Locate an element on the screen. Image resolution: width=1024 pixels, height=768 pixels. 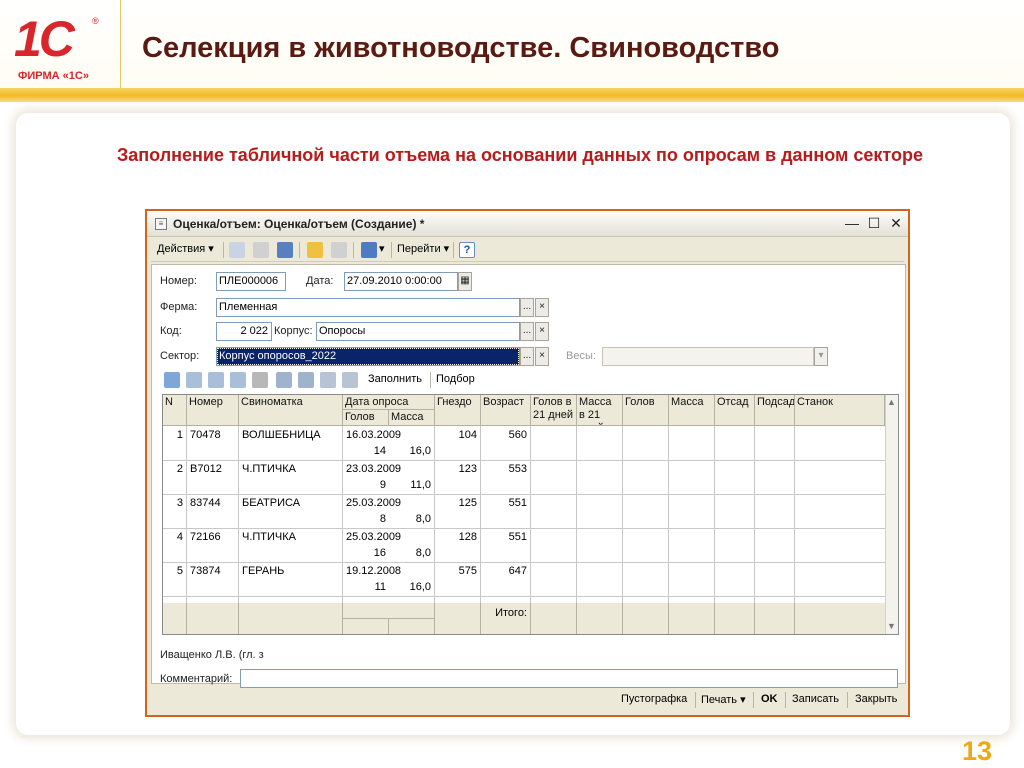
cell-n: 3 is located at coordinates (174, 503).